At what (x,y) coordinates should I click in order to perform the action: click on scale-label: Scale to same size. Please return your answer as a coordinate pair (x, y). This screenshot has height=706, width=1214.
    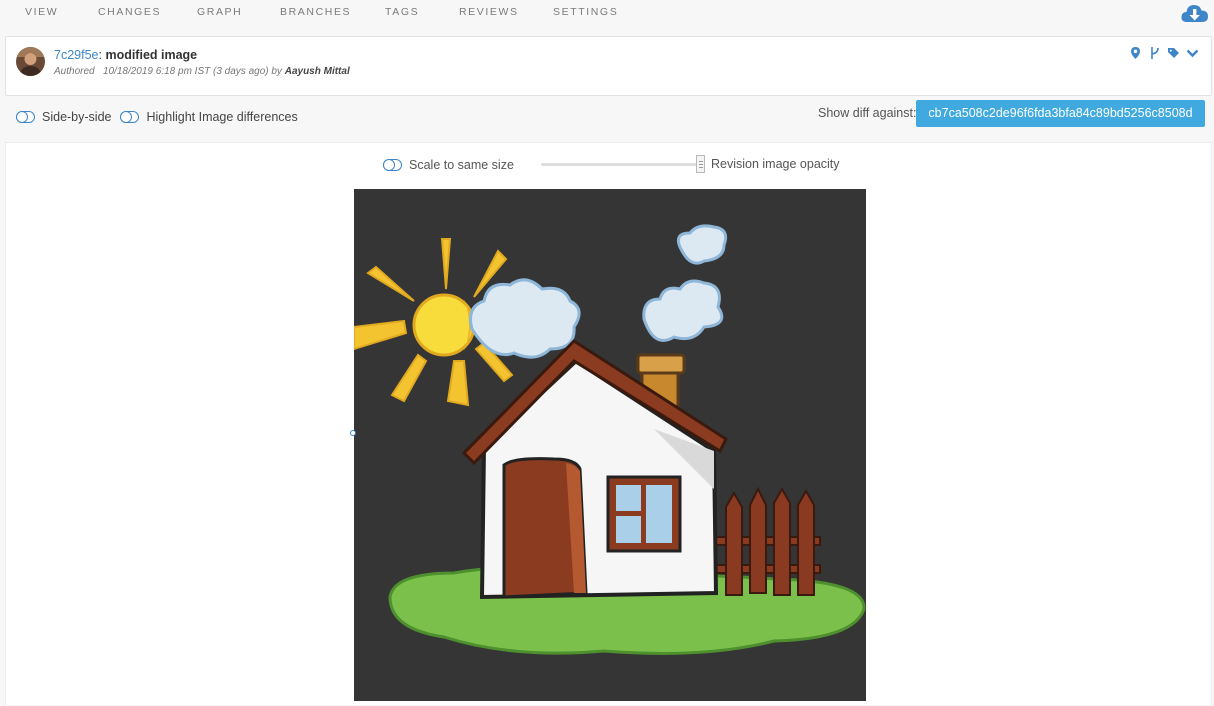
    Looking at the image, I should click on (461, 165).